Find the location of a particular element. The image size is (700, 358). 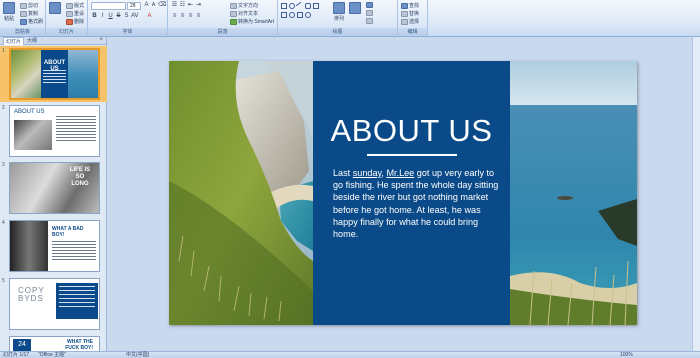

drawing-group: 排列 绘图 is located at coordinates (338, 18).